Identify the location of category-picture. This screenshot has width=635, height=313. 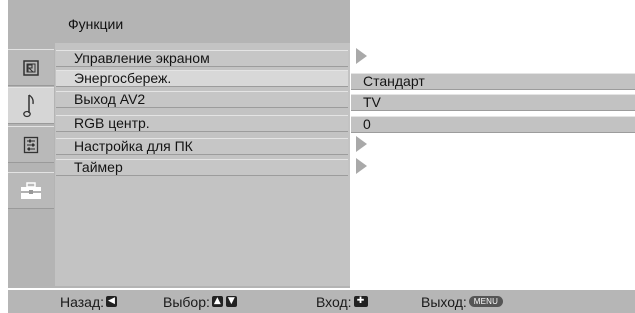
(31, 67).